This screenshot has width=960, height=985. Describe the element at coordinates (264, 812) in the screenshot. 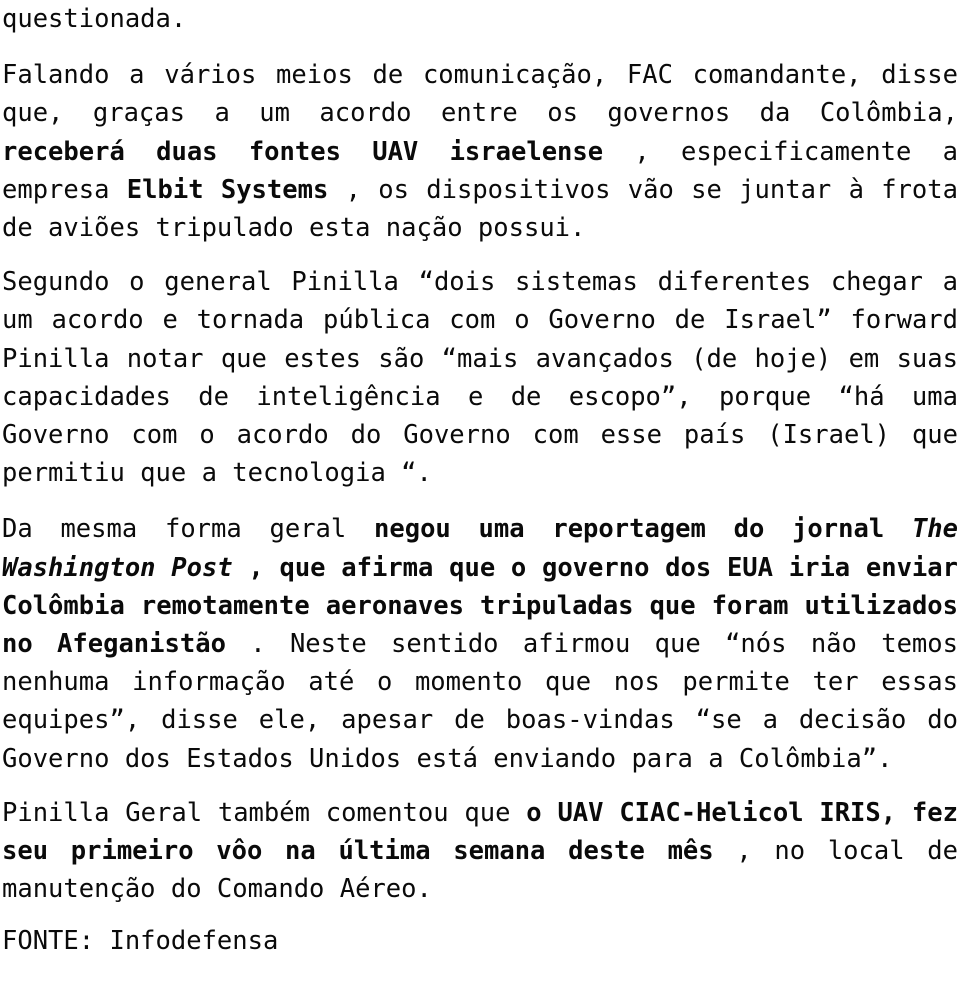

I see `p4-seg-0: Pinilla Geral também comentou que` at that location.